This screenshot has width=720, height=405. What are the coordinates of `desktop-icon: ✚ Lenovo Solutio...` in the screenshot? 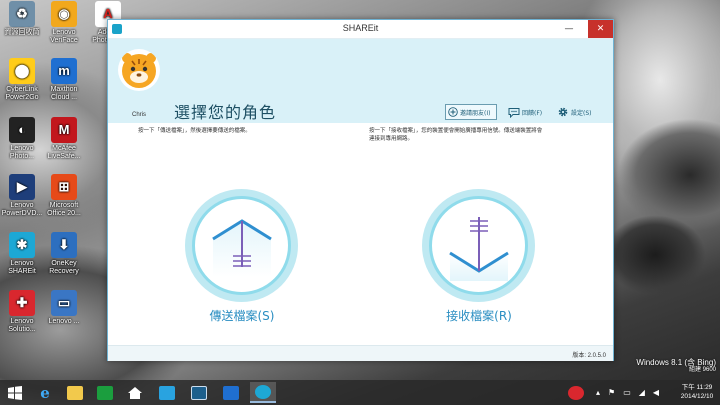 It's located at (22, 312).